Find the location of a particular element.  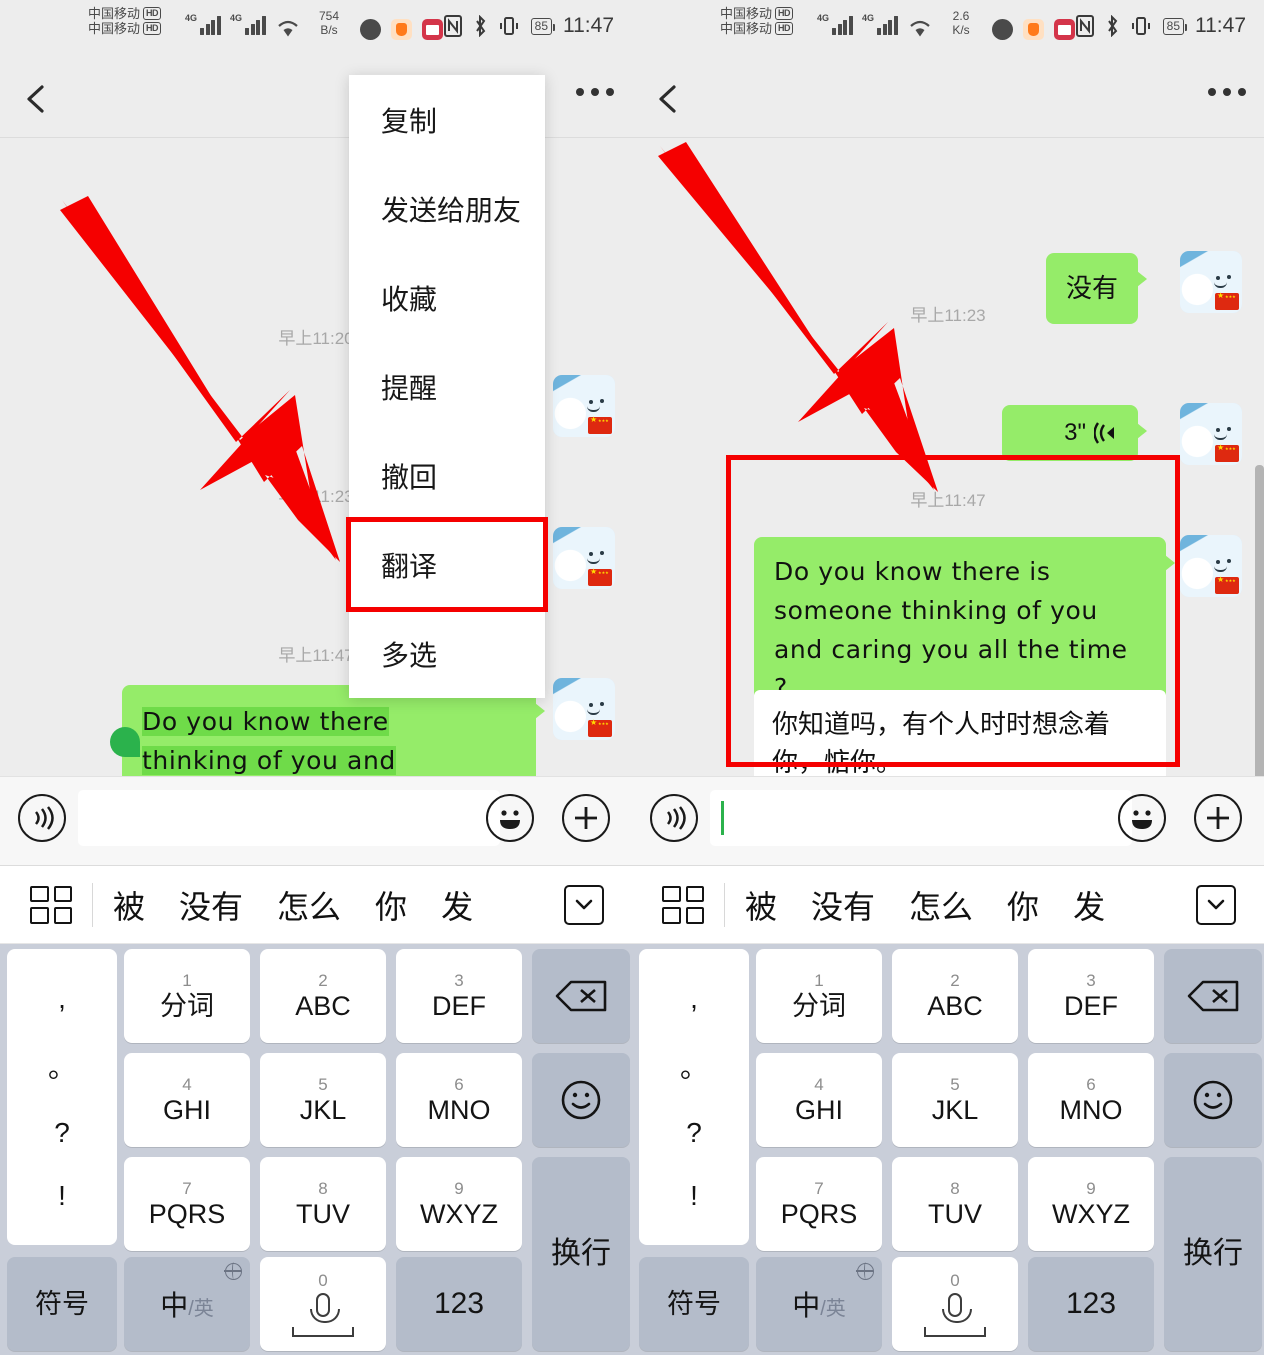

carrier-info-right: 中国移动 HD 中国移动 HD is located at coordinates (757, 21).